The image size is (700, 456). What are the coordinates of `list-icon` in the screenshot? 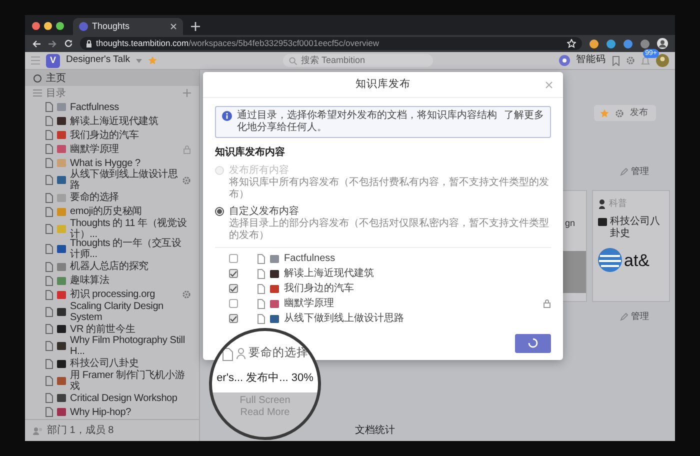 It's located at (37, 93).